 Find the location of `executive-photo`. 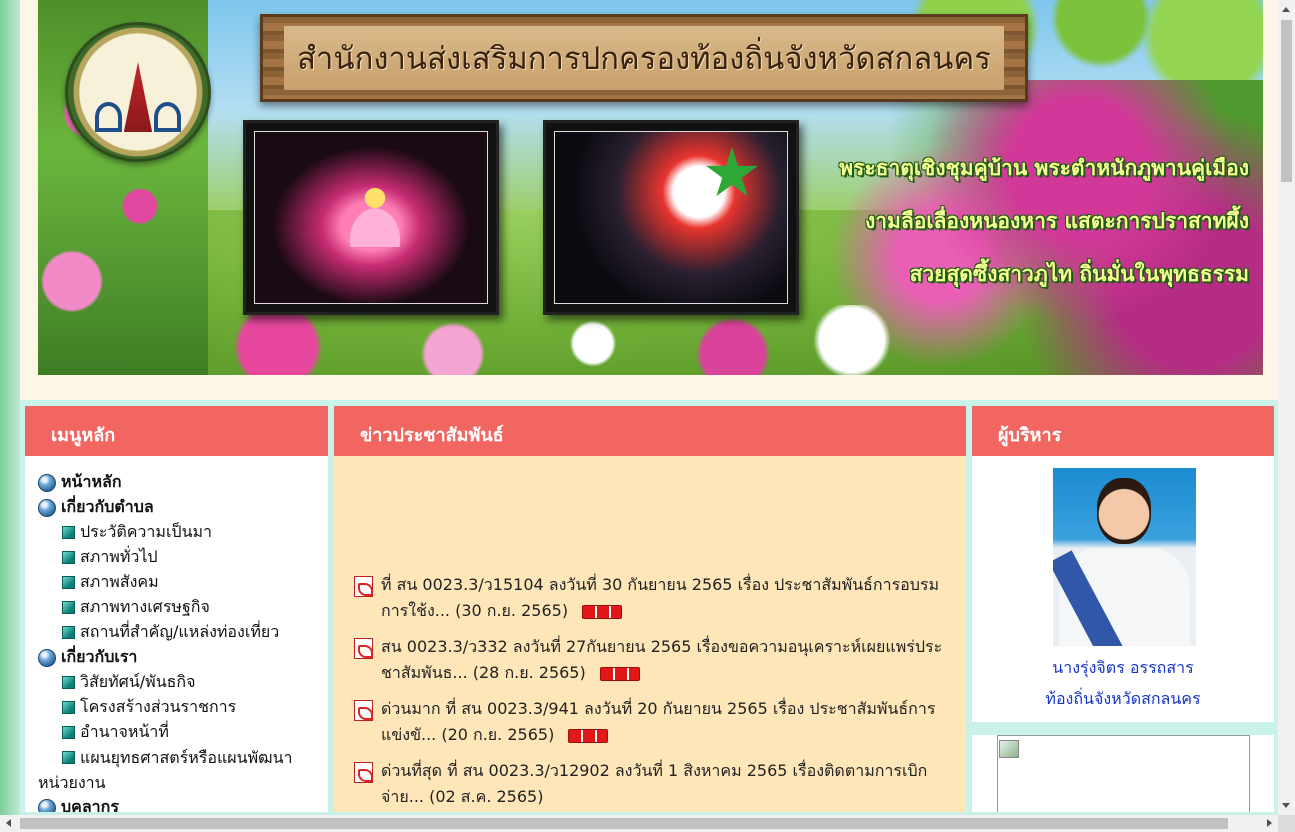

executive-photo is located at coordinates (1124, 557).